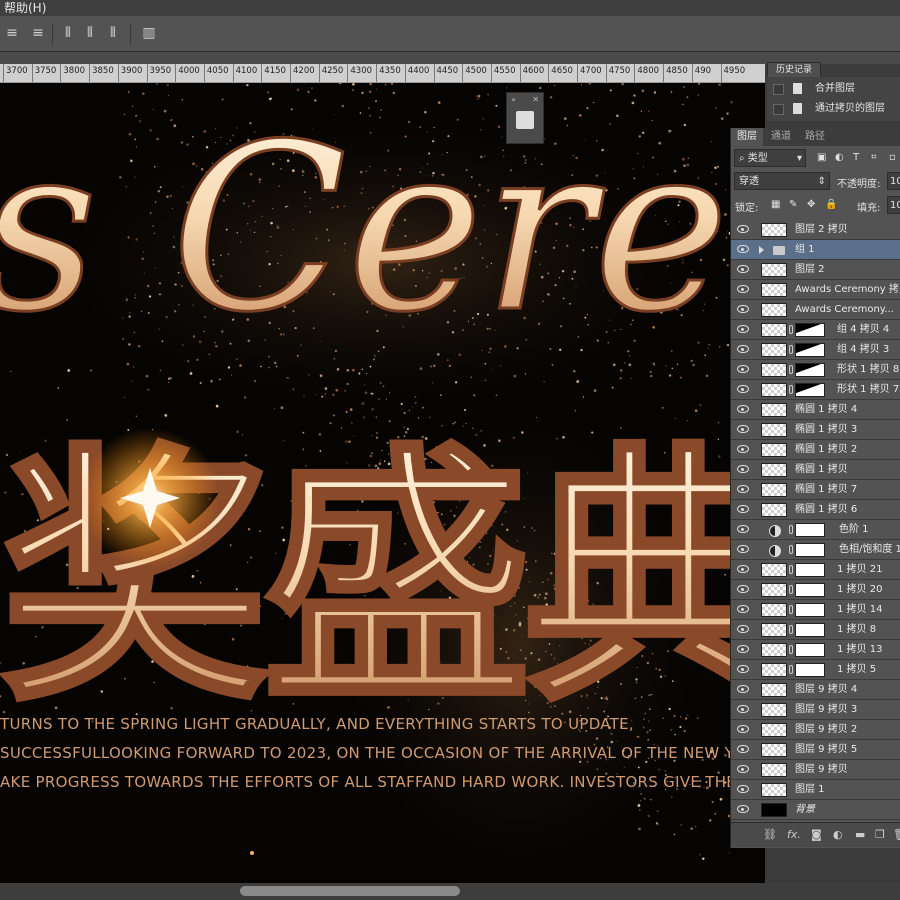  I want to click on lock-all-icon: 🔒, so click(831, 204).